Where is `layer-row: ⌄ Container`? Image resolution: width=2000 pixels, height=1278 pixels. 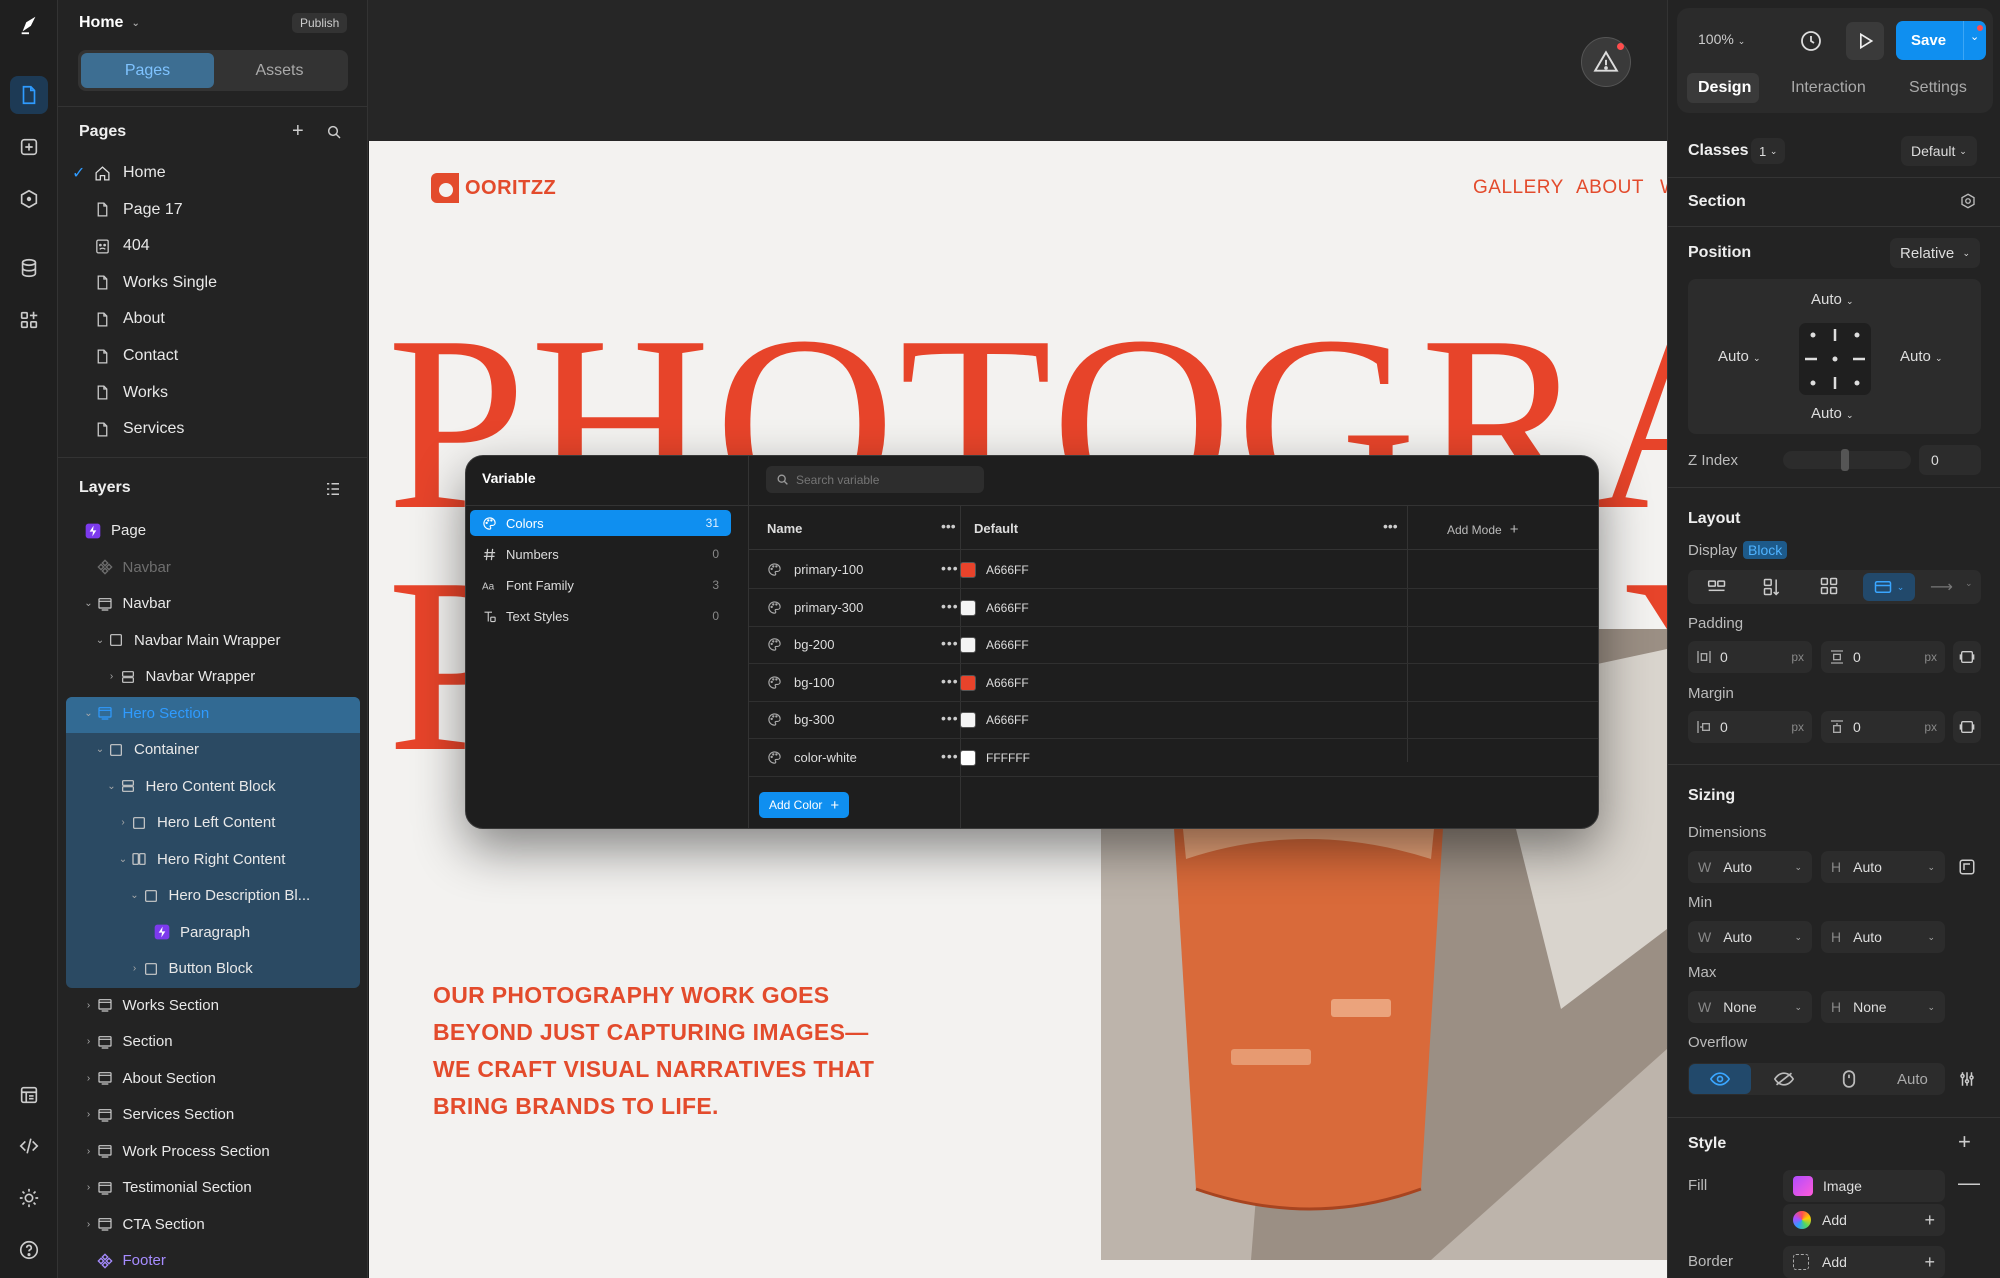
layer-row: ⌄ Container is located at coordinates (147, 749).